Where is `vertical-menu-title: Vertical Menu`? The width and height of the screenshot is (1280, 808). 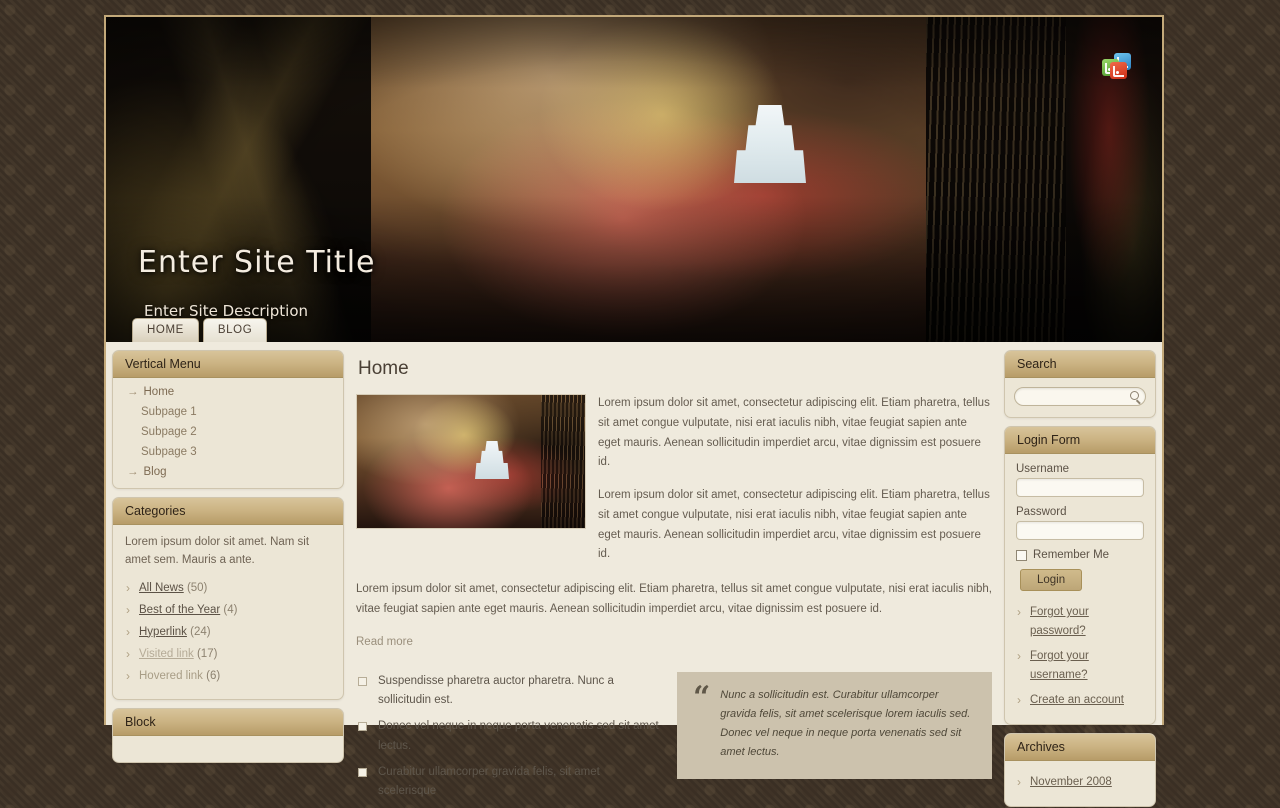 vertical-menu-title: Vertical Menu is located at coordinates (228, 364).